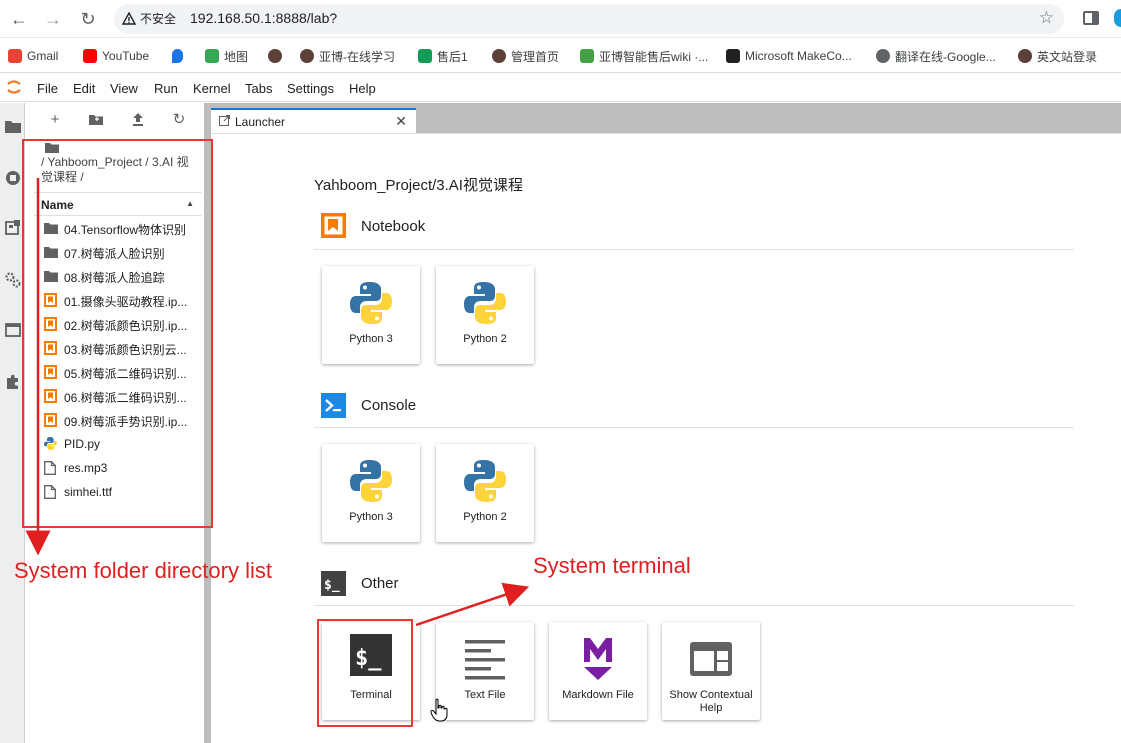 Image resolution: width=1121 pixels, height=743 pixels. What do you see at coordinates (118, 204) in the screenshot?
I see `column-header-name: Name ▲` at bounding box center [118, 204].